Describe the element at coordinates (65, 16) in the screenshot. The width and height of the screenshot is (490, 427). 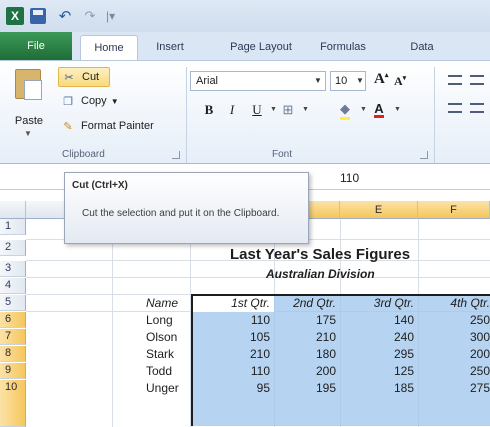
I see `undo-icon: ↶` at that location.